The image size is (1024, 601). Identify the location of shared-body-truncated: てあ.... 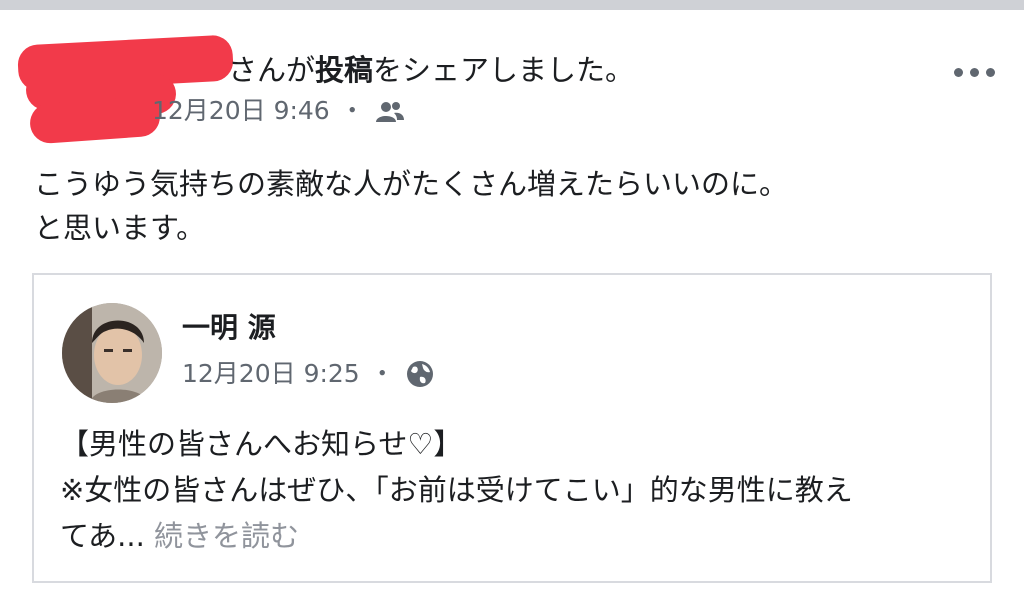
(102, 536).